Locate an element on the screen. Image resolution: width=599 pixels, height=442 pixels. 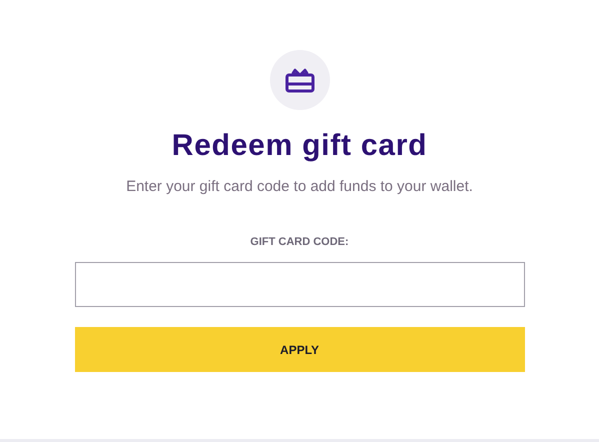
gift-card-icon is located at coordinates (299, 80).